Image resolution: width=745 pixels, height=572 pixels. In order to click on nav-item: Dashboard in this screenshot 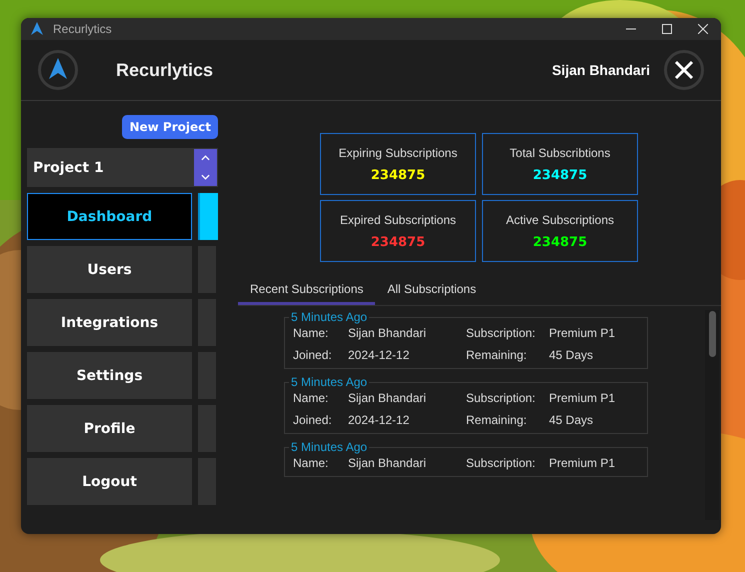, I will do `click(109, 216)`.